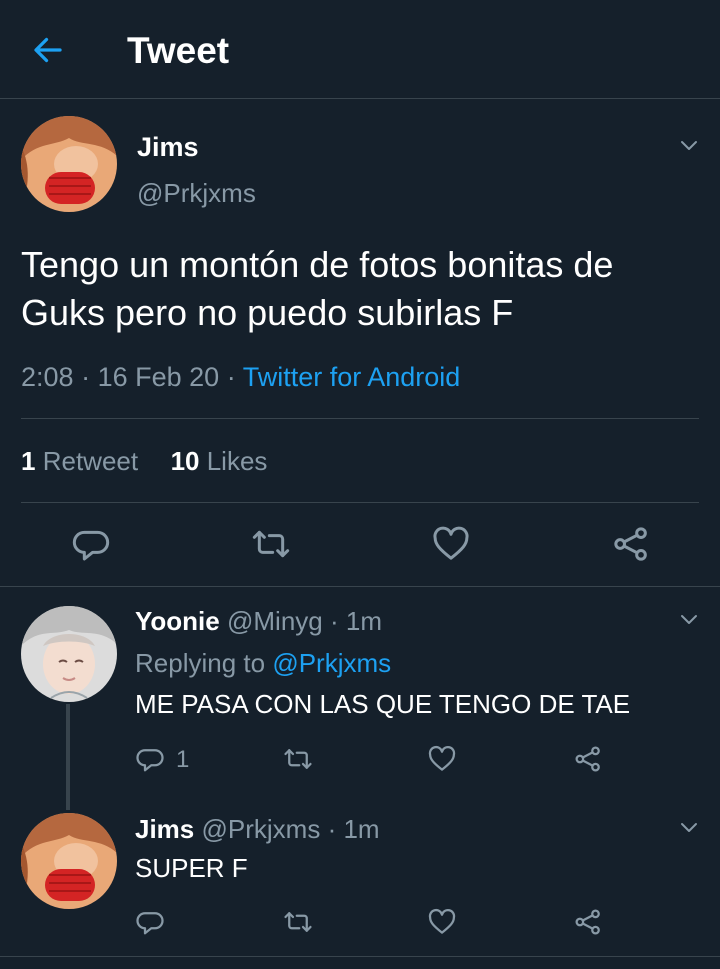  What do you see at coordinates (158, 377) in the screenshot?
I see `tweet-date: 16 Feb 20` at bounding box center [158, 377].